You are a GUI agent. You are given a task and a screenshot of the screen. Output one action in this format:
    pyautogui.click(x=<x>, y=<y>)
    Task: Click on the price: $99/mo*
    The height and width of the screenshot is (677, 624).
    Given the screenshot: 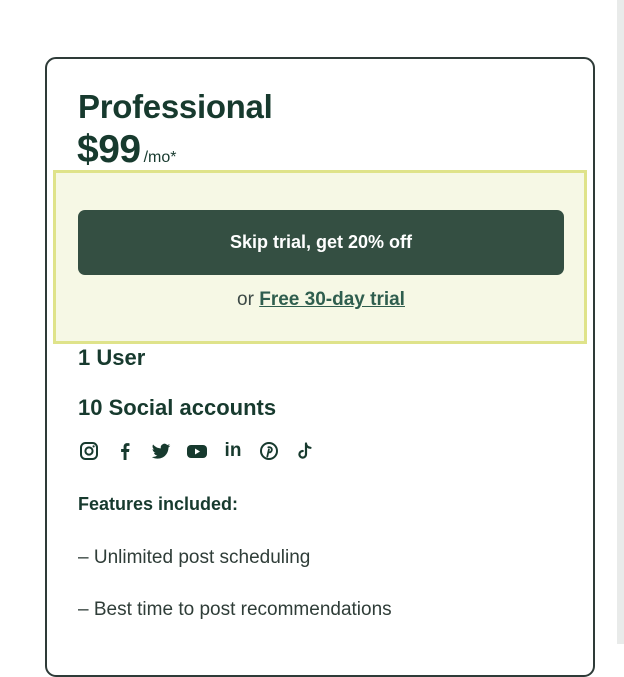 What is the action you would take?
    pyautogui.click(x=126, y=150)
    